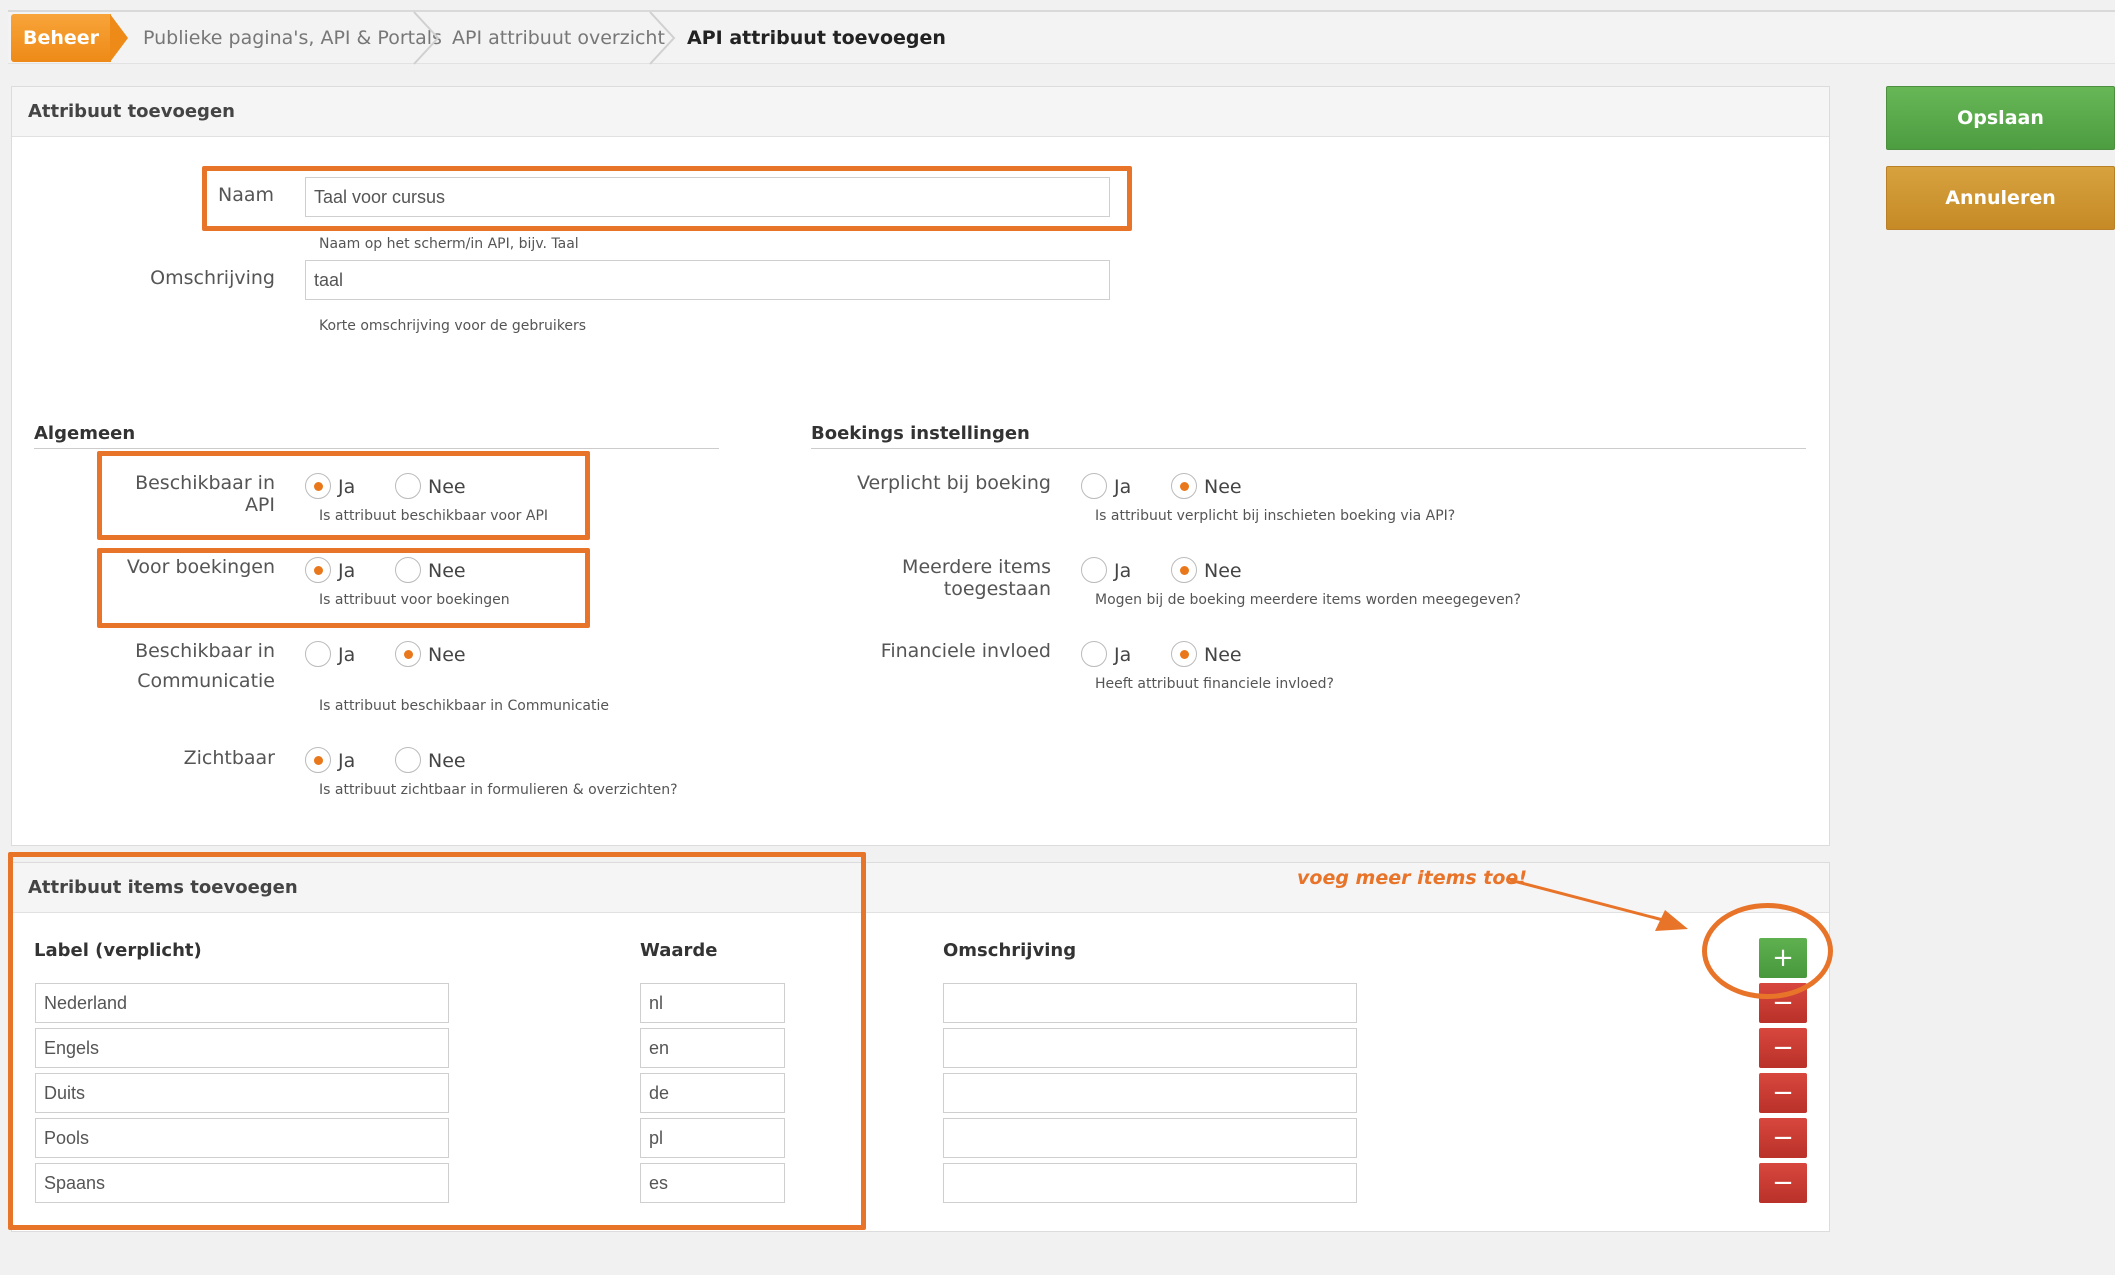 The height and width of the screenshot is (1275, 2115). What do you see at coordinates (1094, 654) in the screenshot?
I see `financial-impact-yes-radio` at bounding box center [1094, 654].